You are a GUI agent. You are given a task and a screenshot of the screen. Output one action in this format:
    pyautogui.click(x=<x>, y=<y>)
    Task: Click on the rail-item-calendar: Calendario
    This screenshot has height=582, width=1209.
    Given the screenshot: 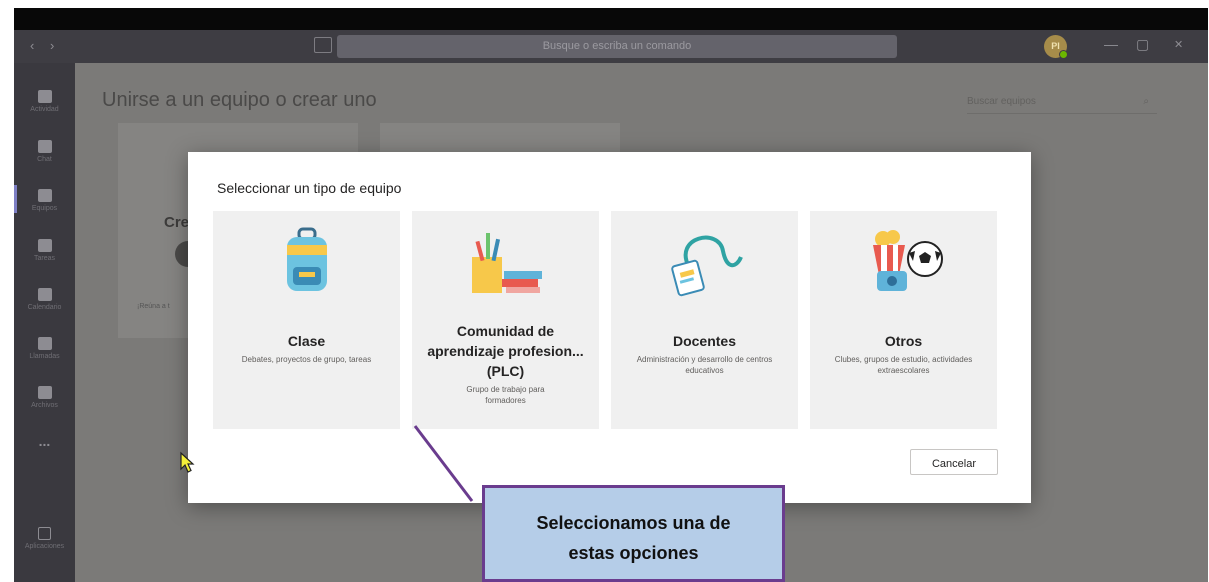 What is the action you would take?
    pyautogui.click(x=44, y=299)
    